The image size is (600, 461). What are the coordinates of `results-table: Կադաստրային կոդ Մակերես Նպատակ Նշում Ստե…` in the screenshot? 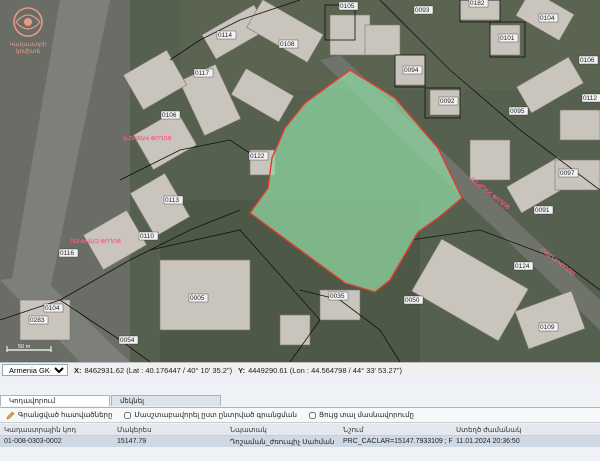 It's located at (300, 435).